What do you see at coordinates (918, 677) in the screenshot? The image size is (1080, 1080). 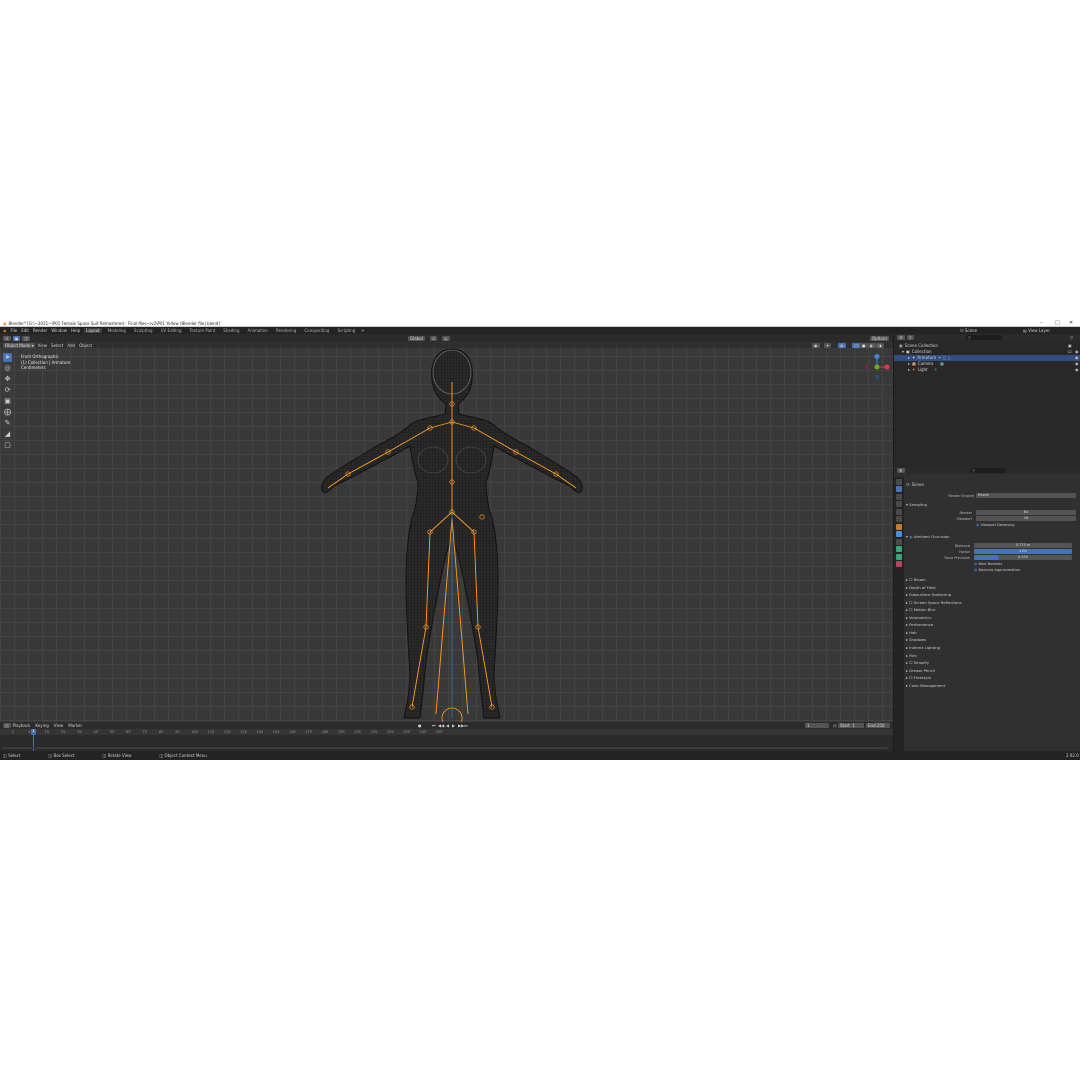 I see `section-freestyle: ▸ ☐ Freestyle` at bounding box center [918, 677].